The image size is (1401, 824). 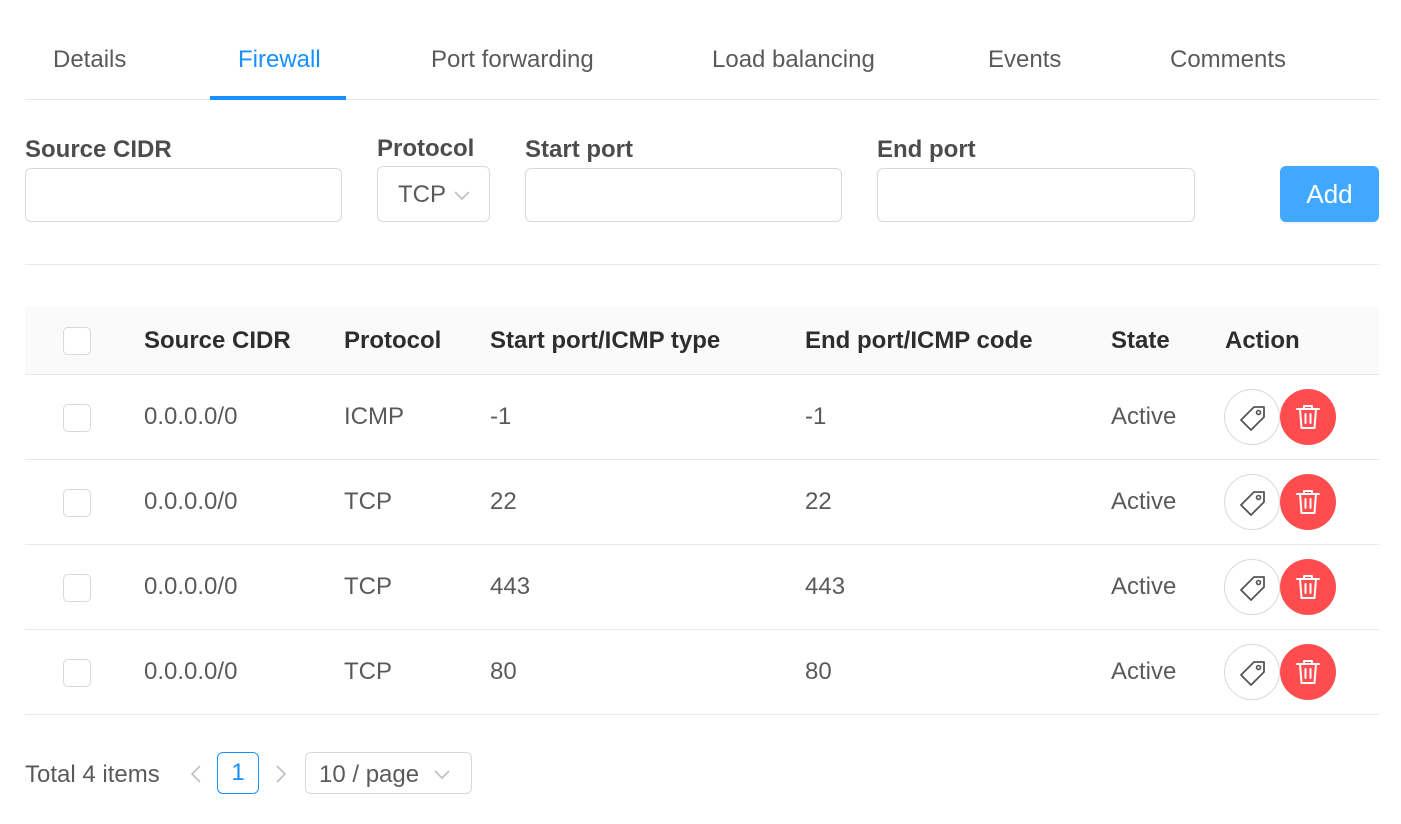 What do you see at coordinates (196, 774) in the screenshot?
I see `chevron-left-icon` at bounding box center [196, 774].